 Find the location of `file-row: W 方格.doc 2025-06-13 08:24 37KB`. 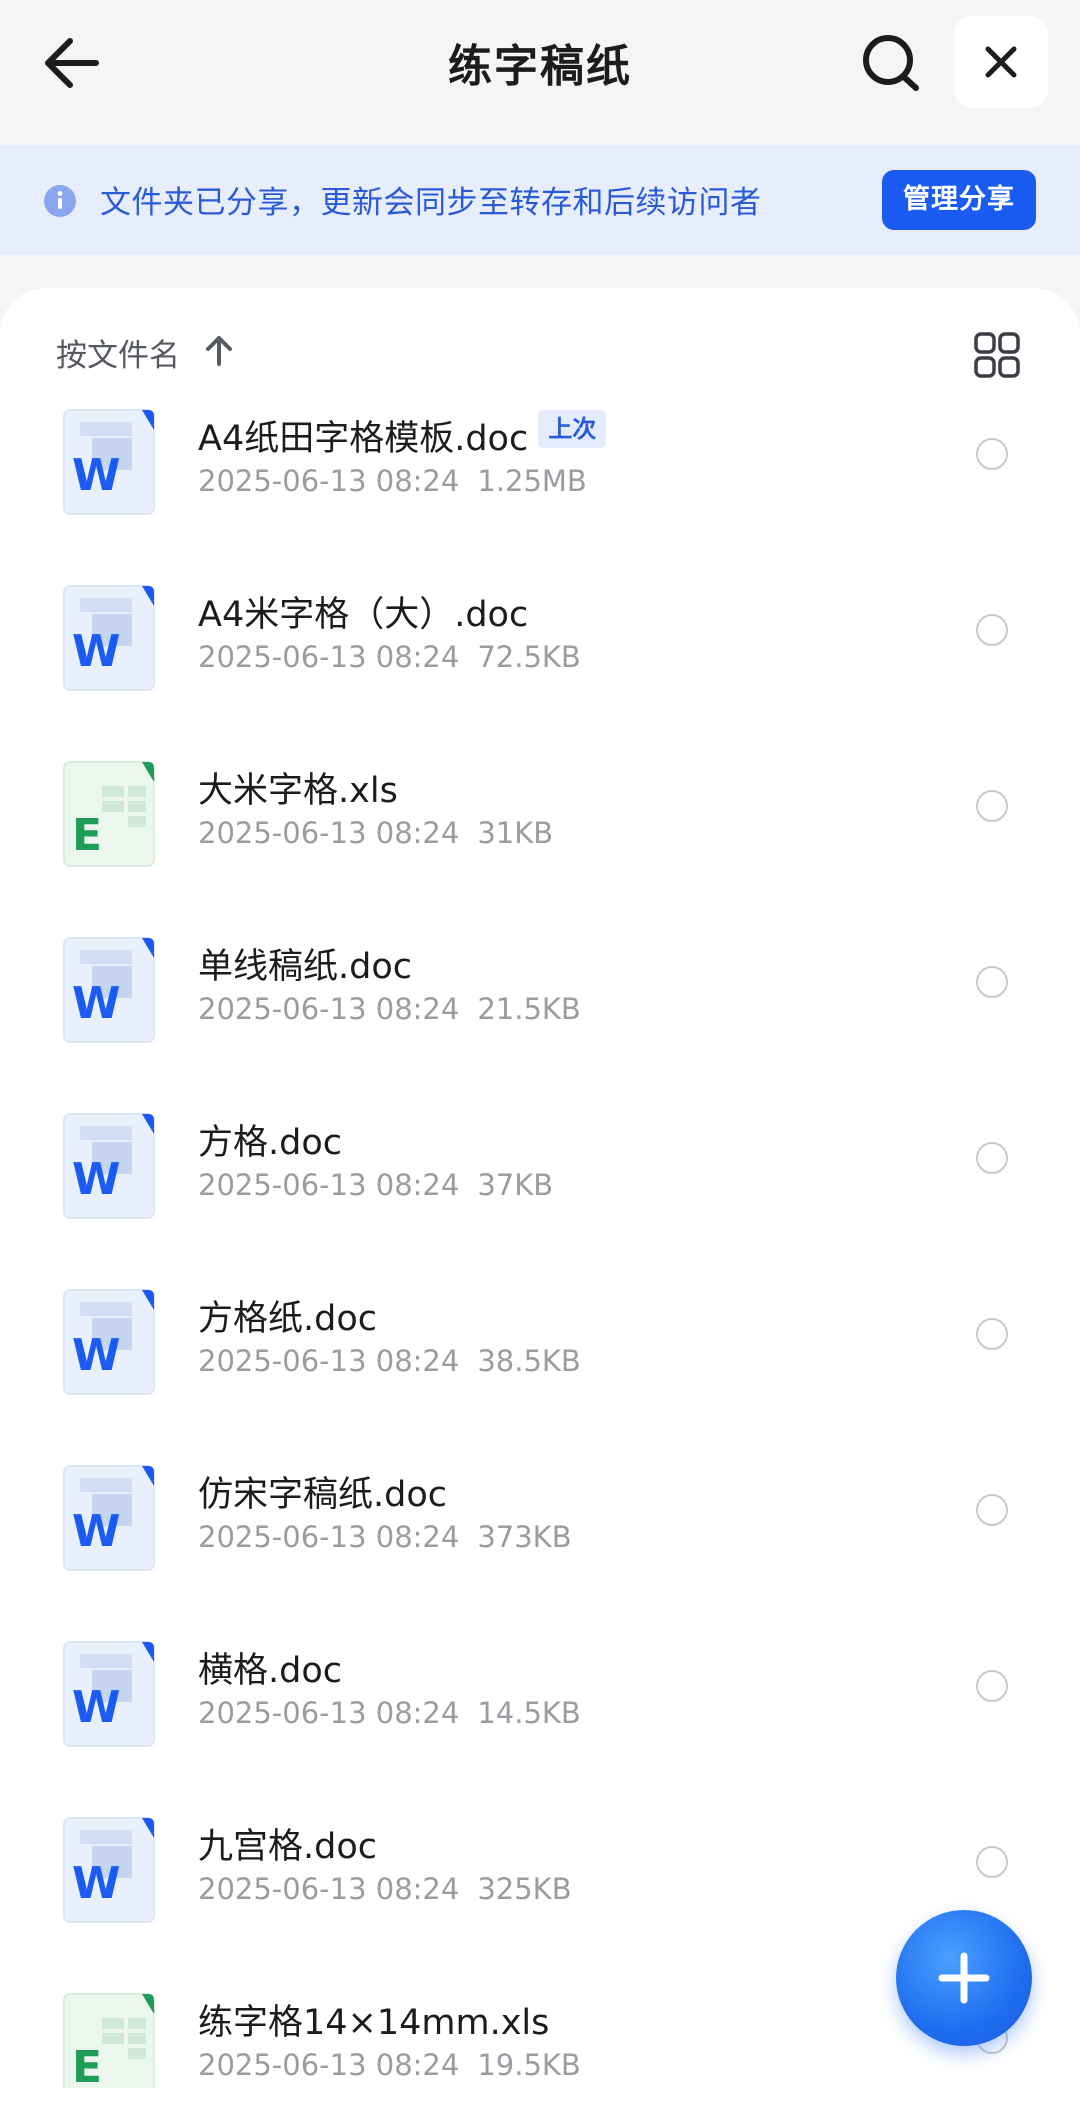

file-row: W 方格.doc 2025-06-13 08:24 37KB is located at coordinates (540, 1200).